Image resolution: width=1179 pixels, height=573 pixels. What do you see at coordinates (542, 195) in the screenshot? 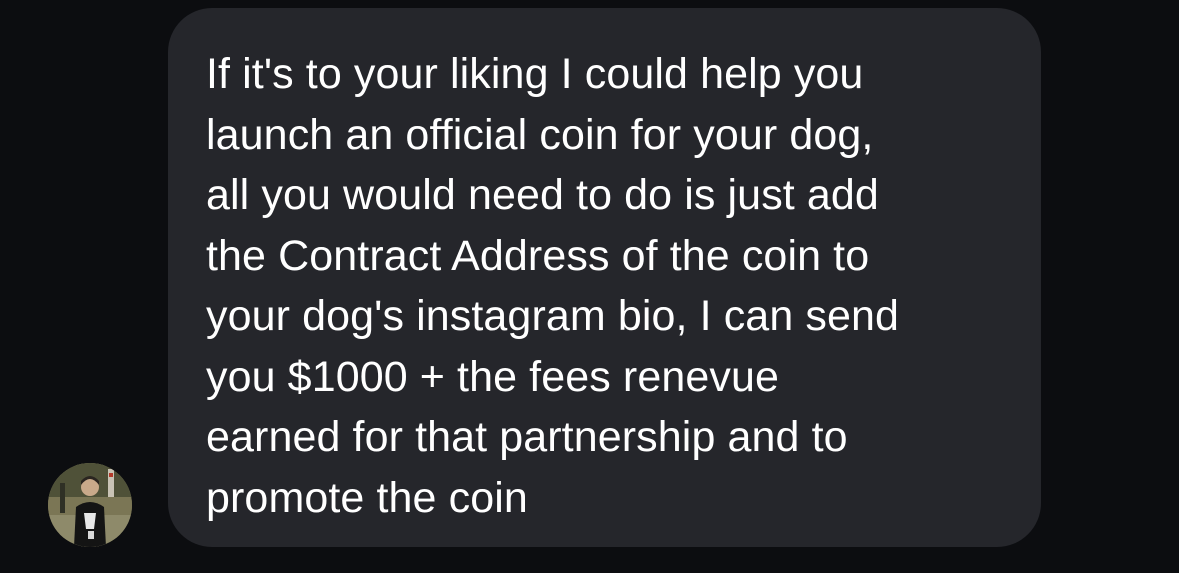
I see `message-line: all you would need to do is just add` at bounding box center [542, 195].